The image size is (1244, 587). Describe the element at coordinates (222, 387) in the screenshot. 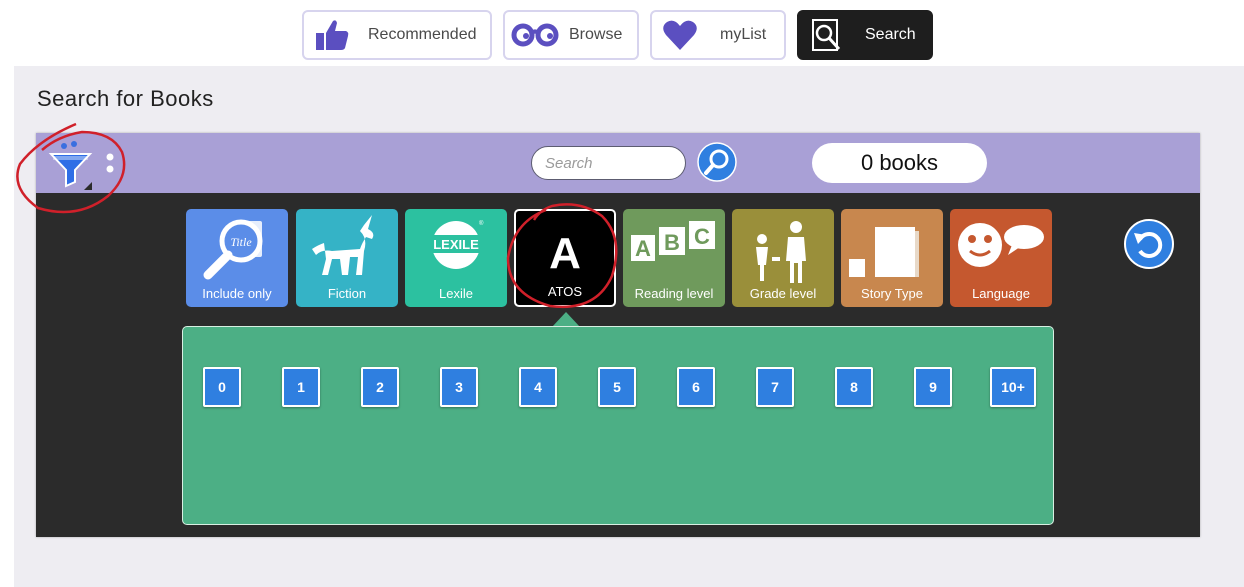

I see `level-button-0: 0` at that location.